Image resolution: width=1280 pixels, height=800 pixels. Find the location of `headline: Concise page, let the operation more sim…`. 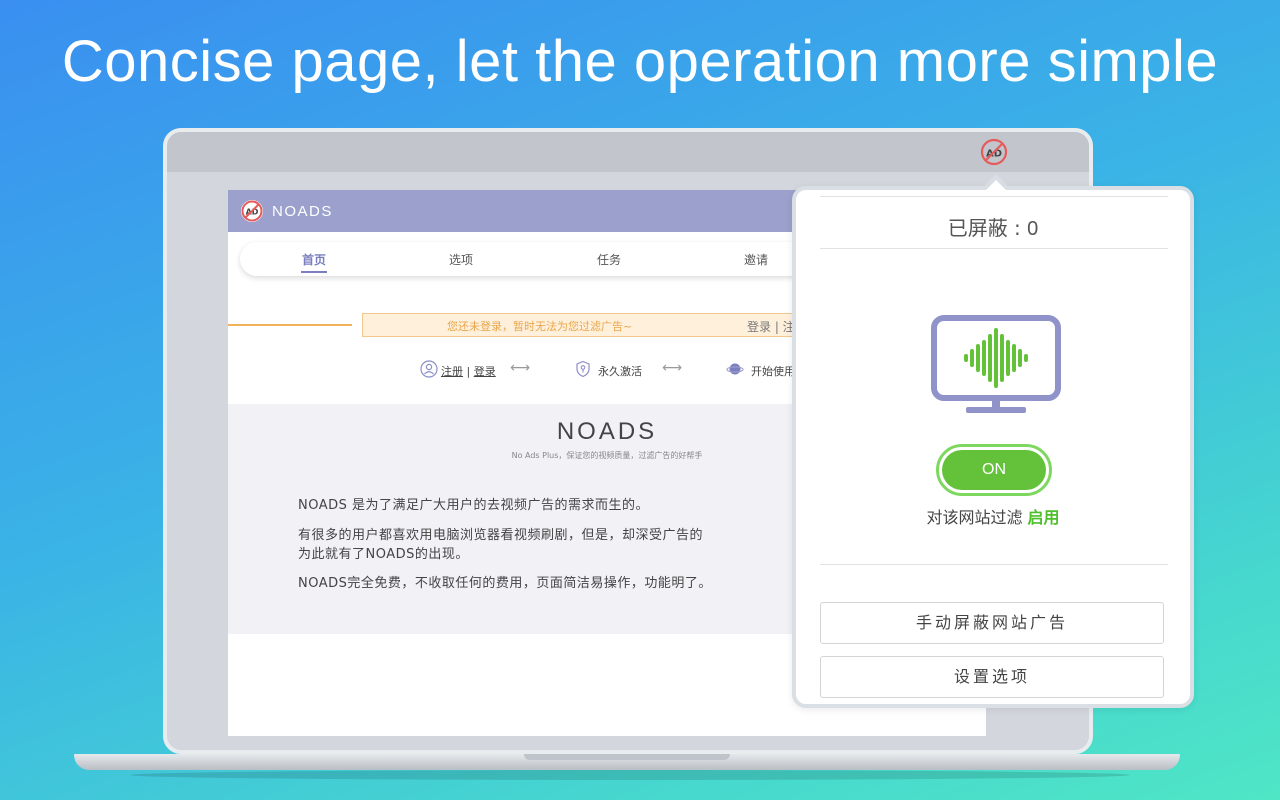

headline: Concise page, let the operation more sim… is located at coordinates (640, 61).